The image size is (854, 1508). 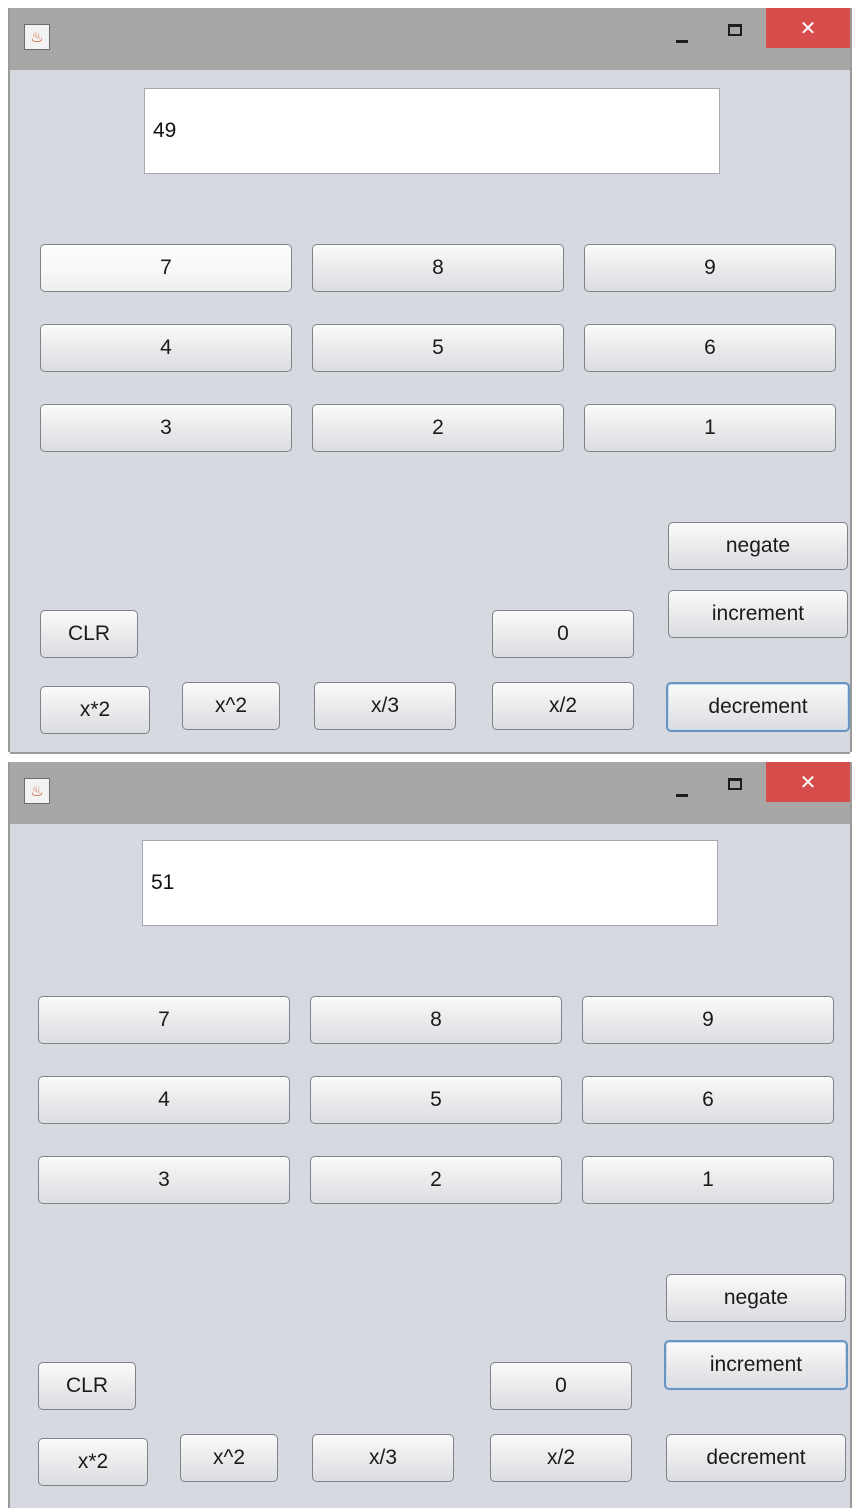 I want to click on display-field: 49, so click(x=432, y=131).